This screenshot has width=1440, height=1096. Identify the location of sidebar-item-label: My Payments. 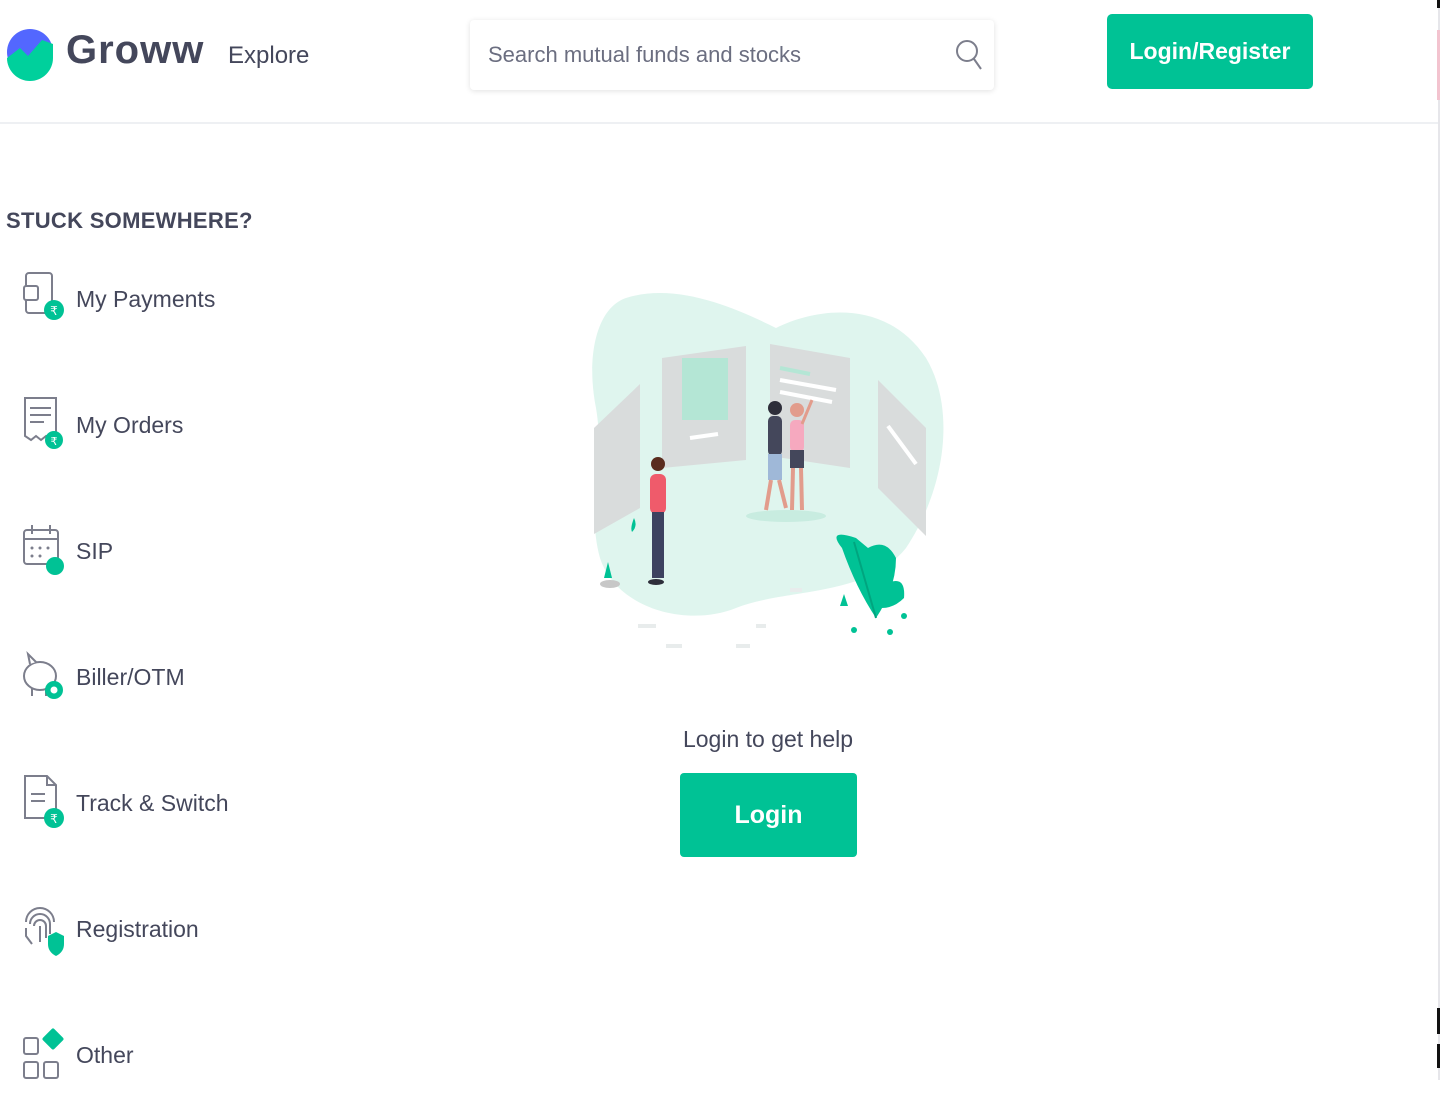
(146, 299).